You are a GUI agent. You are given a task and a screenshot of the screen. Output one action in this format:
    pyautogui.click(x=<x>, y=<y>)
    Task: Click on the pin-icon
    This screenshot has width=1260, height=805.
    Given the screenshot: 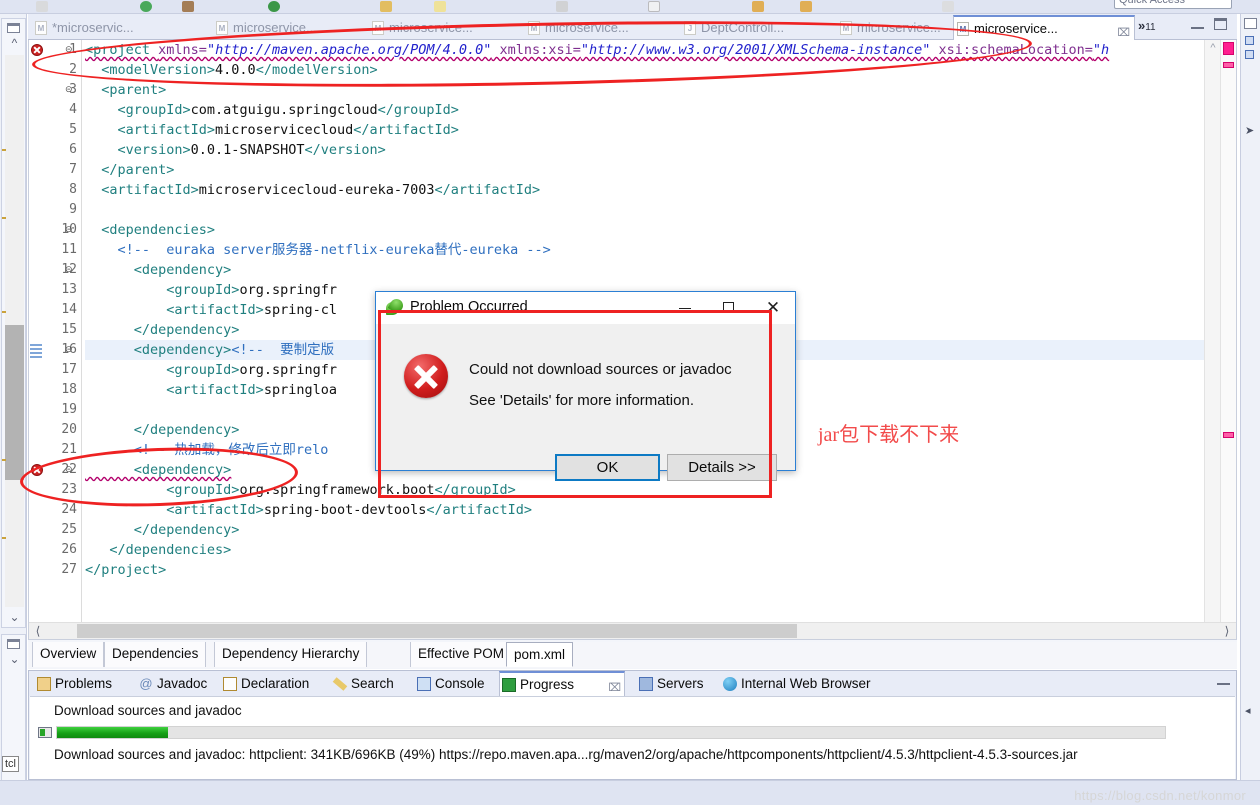 What is the action you would take?
    pyautogui.click(x=758, y=6)
    